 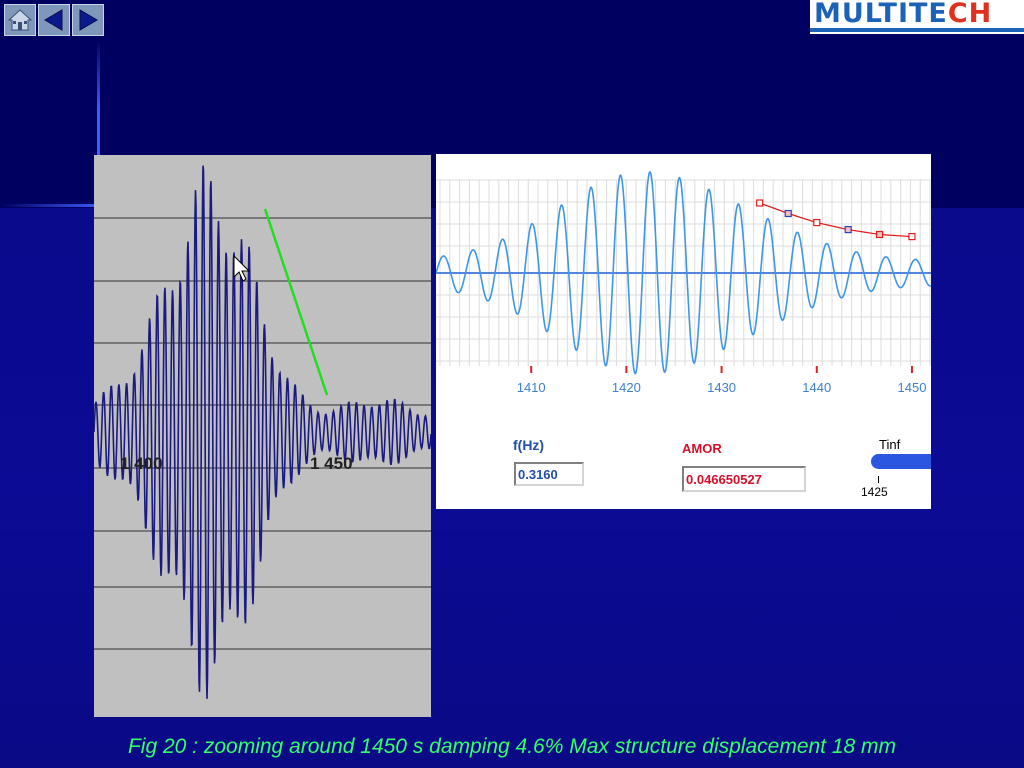 I want to click on x-tick-label-1450: 1450, so click(x=912, y=387).